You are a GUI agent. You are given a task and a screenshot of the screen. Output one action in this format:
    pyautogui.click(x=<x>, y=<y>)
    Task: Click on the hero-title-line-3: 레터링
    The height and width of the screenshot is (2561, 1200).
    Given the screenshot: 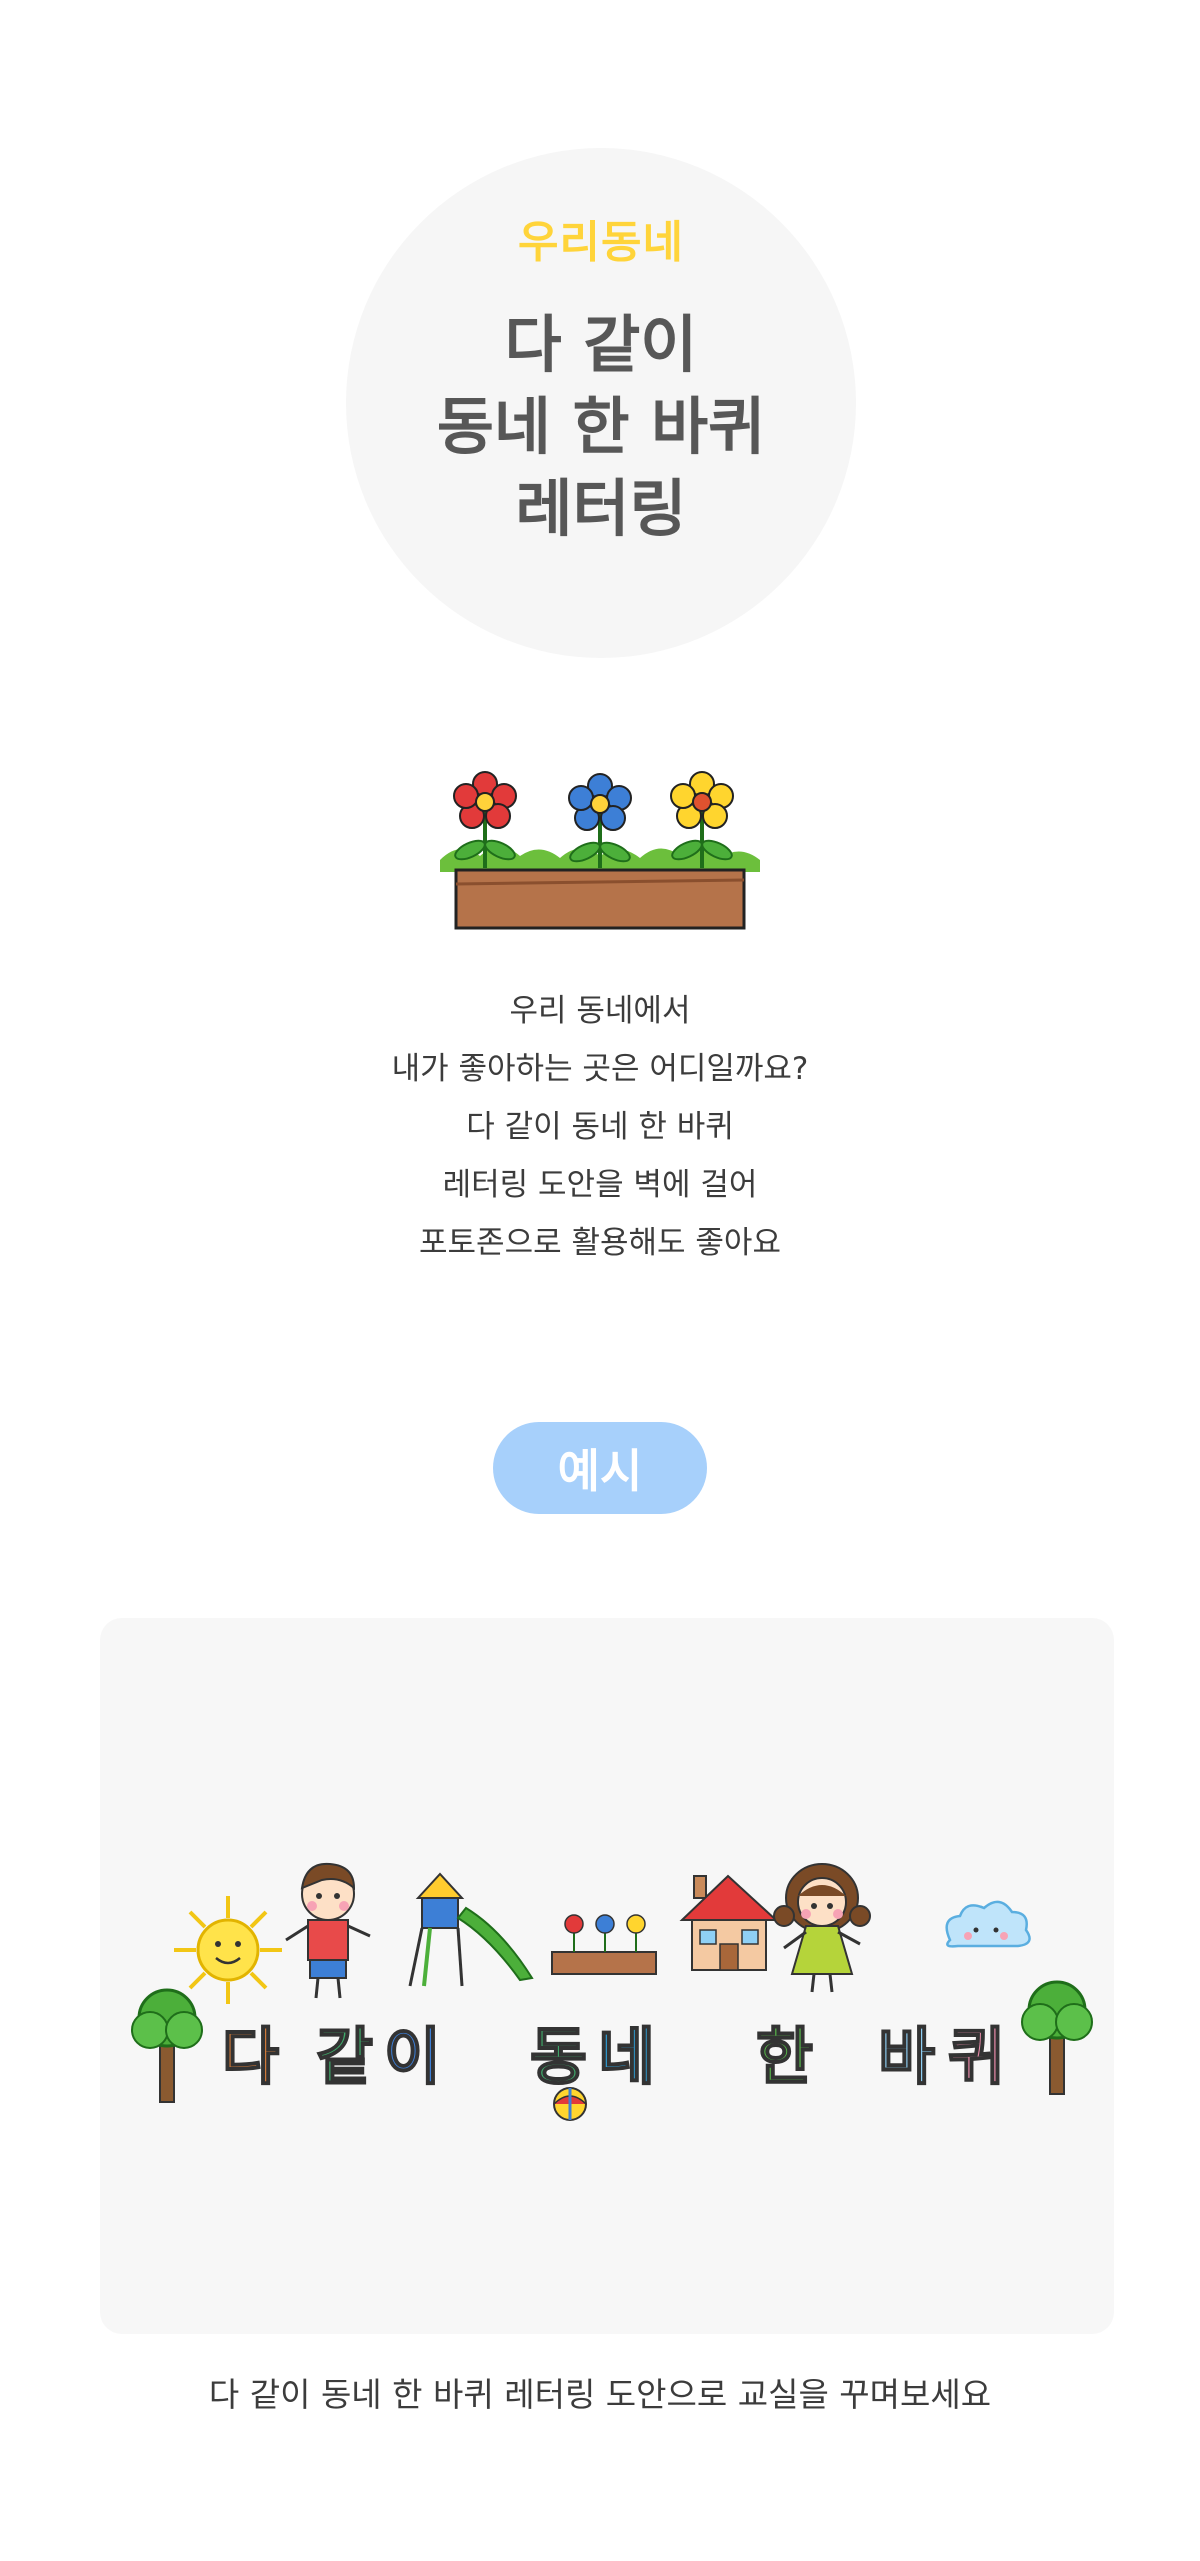 What is the action you would take?
    pyautogui.click(x=601, y=508)
    